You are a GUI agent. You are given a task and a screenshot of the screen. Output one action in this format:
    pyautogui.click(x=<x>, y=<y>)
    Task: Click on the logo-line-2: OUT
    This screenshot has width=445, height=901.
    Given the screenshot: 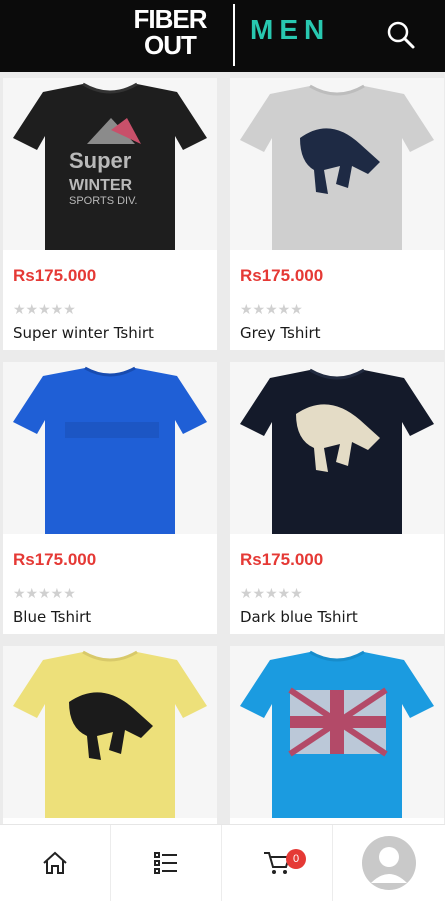 What is the action you would take?
    pyautogui.click(x=170, y=45)
    